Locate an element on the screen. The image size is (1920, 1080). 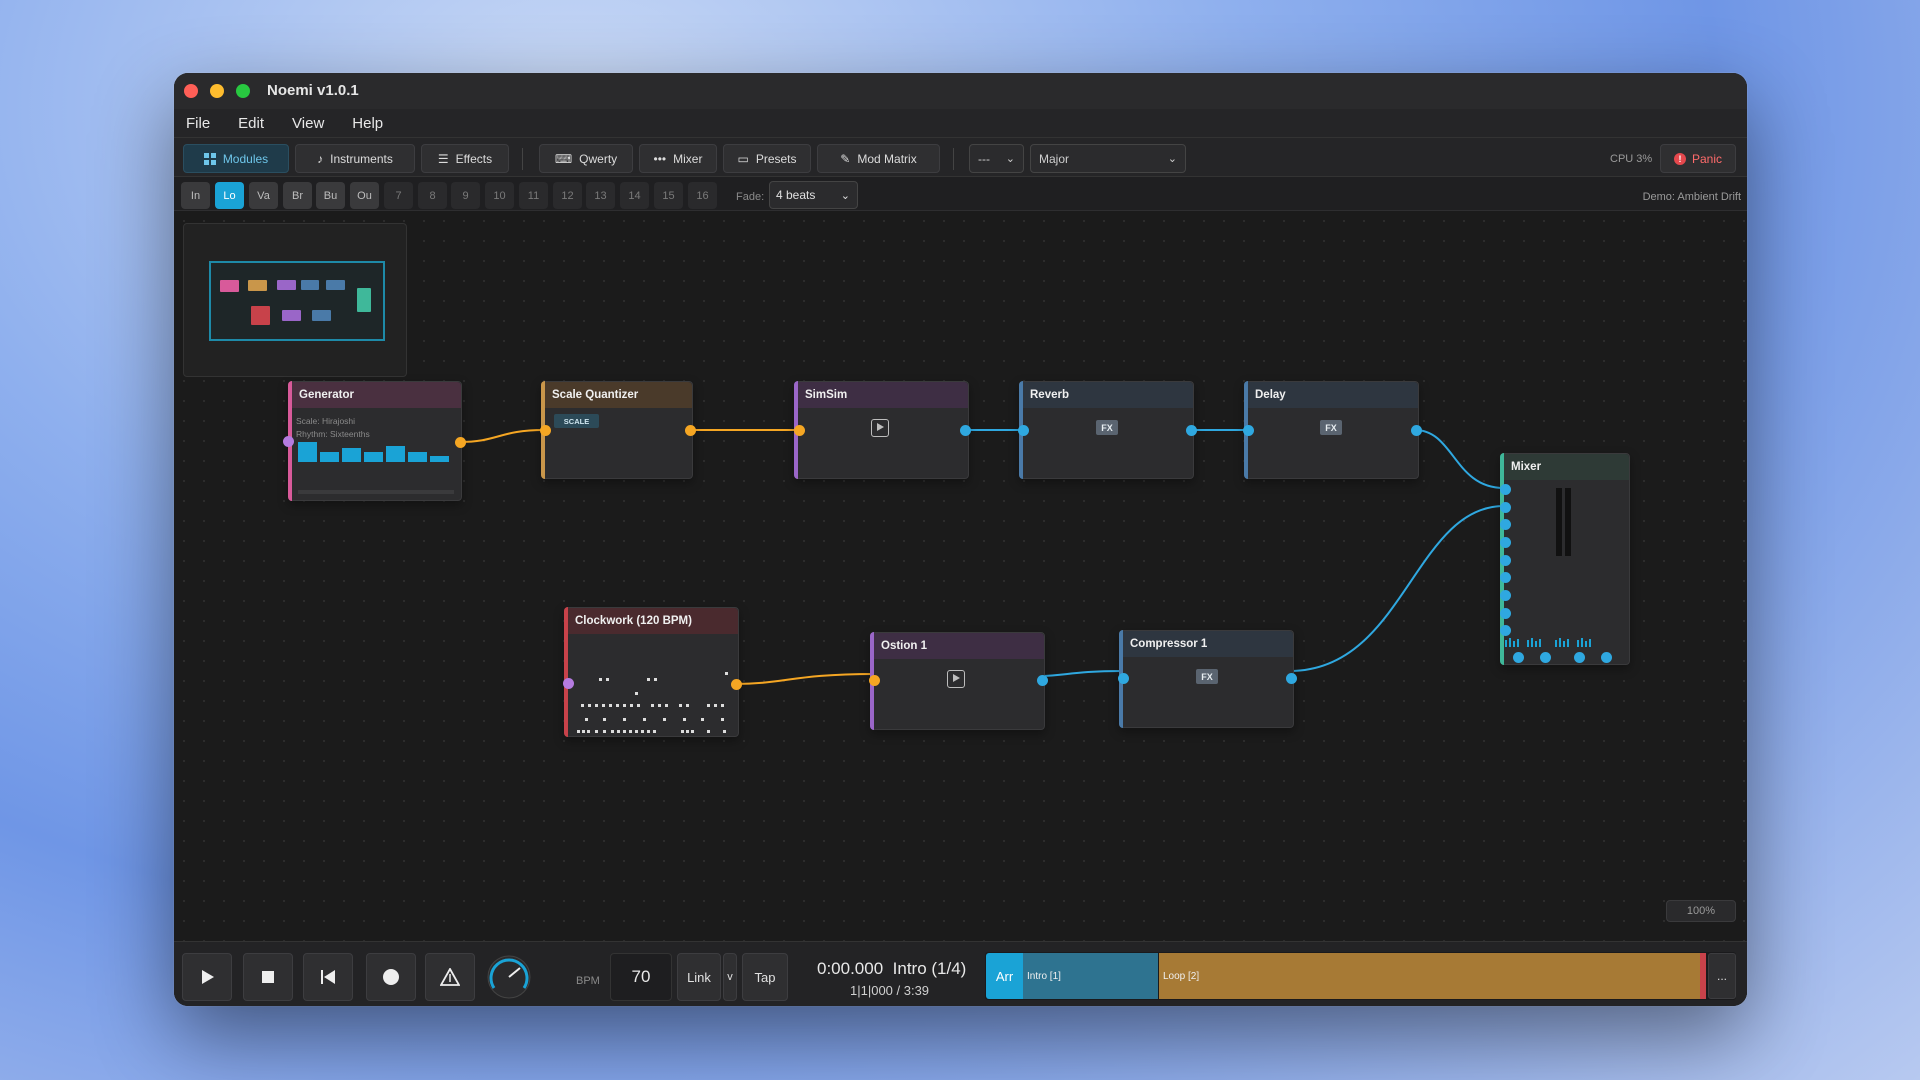
stop-button is located at coordinates (268, 977).